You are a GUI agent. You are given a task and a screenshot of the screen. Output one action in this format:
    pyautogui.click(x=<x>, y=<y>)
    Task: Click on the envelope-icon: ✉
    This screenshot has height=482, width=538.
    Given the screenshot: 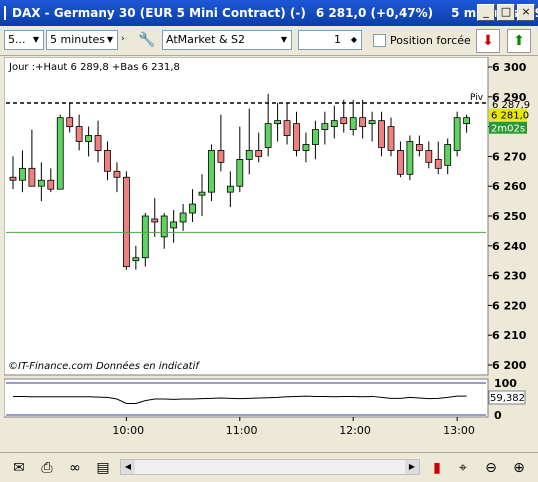 What is the action you would take?
    pyautogui.click(x=19, y=468)
    